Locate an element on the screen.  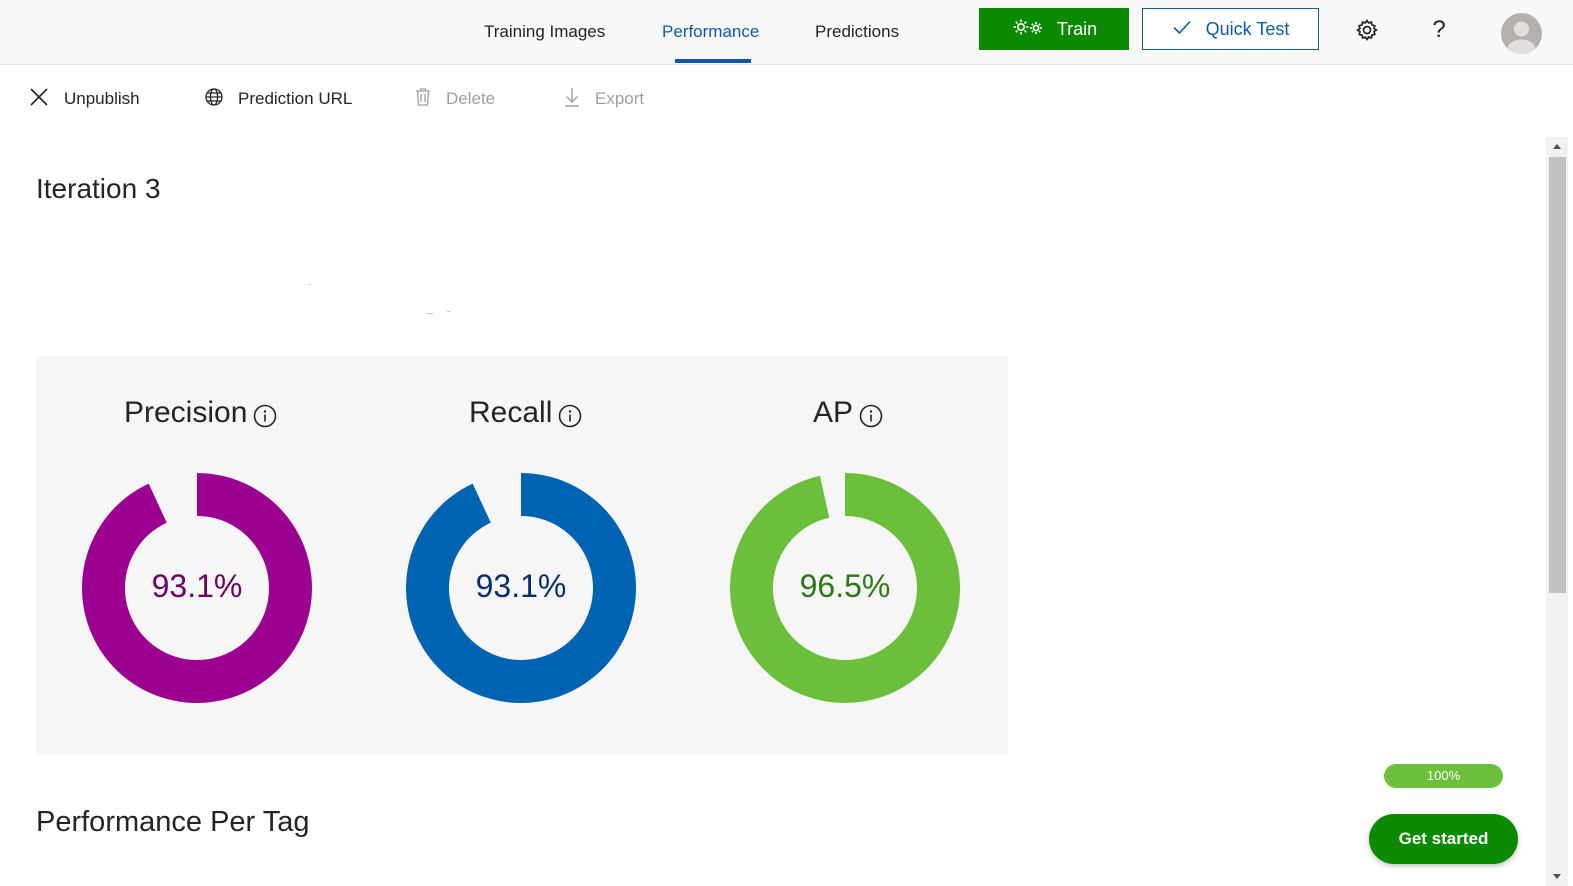
onboarding-progress-bar: 100% is located at coordinates (1443, 776).